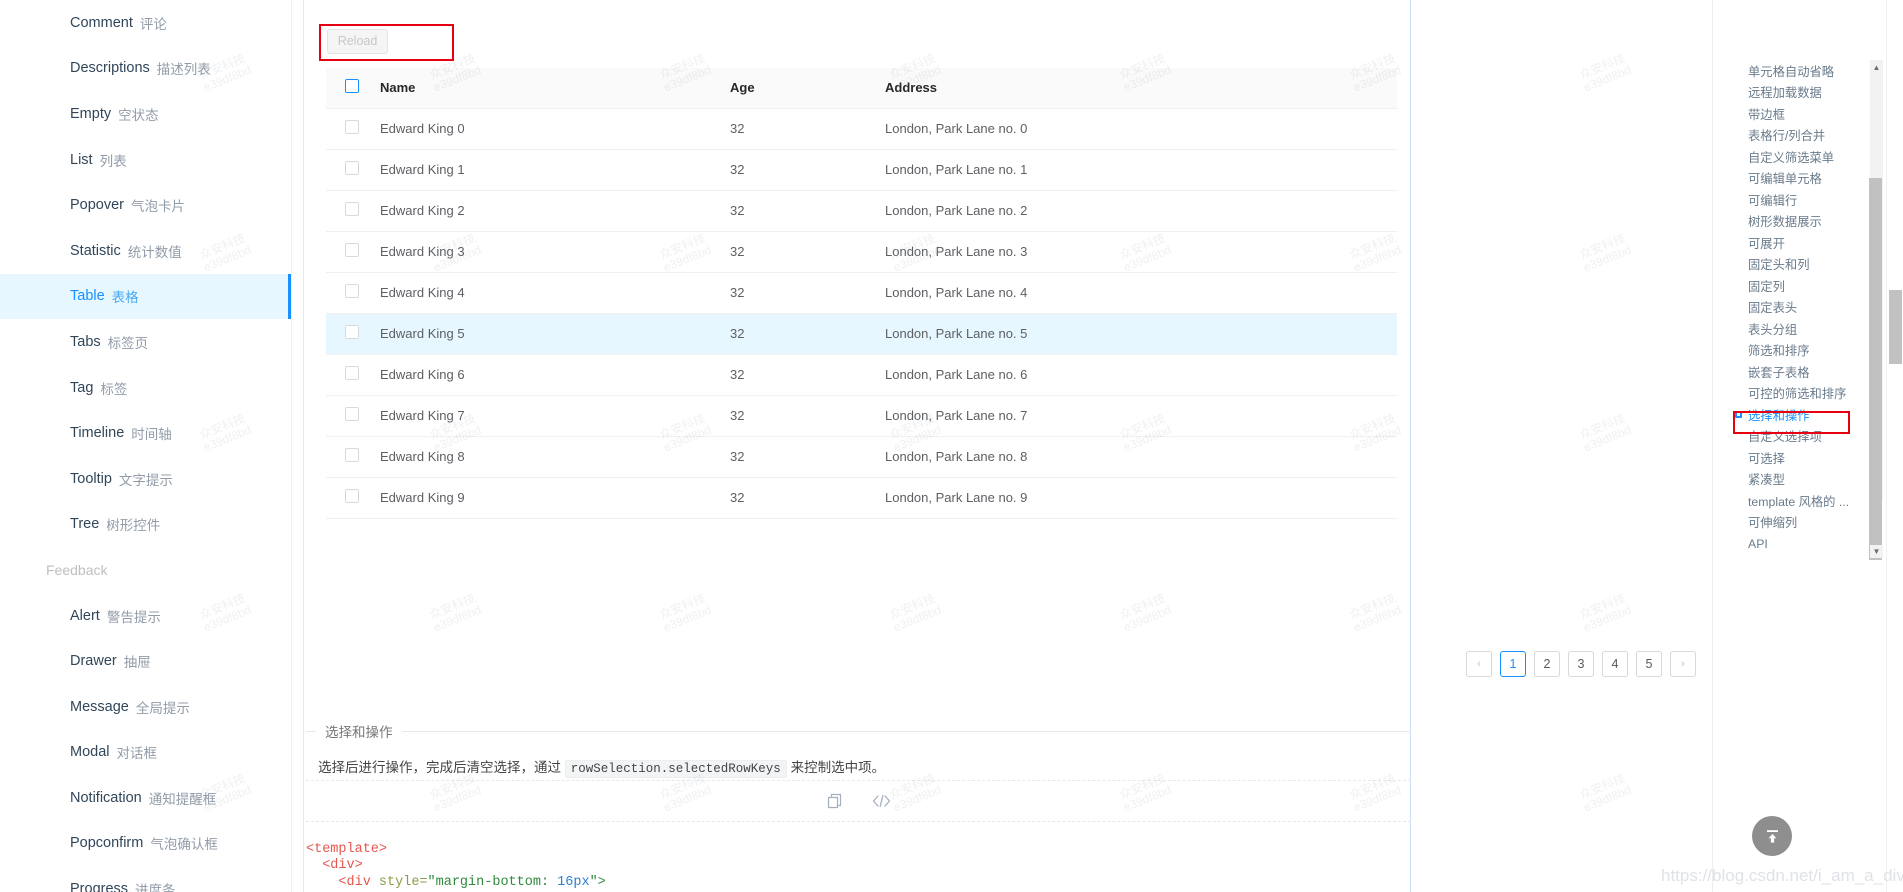  What do you see at coordinates (145, 114) in the screenshot?
I see `sidebar-item-empty: Empty 空状态` at bounding box center [145, 114].